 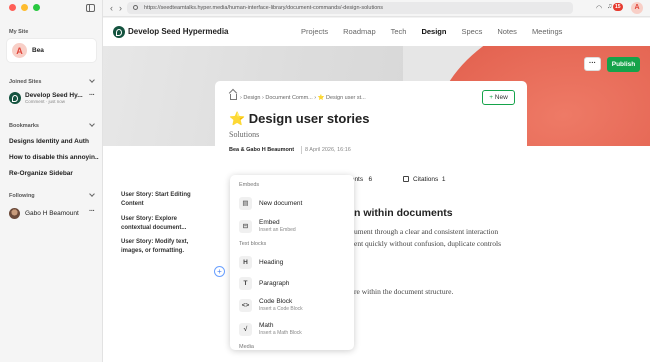 I want to click on menu-item-projects: Projects, so click(x=314, y=31).